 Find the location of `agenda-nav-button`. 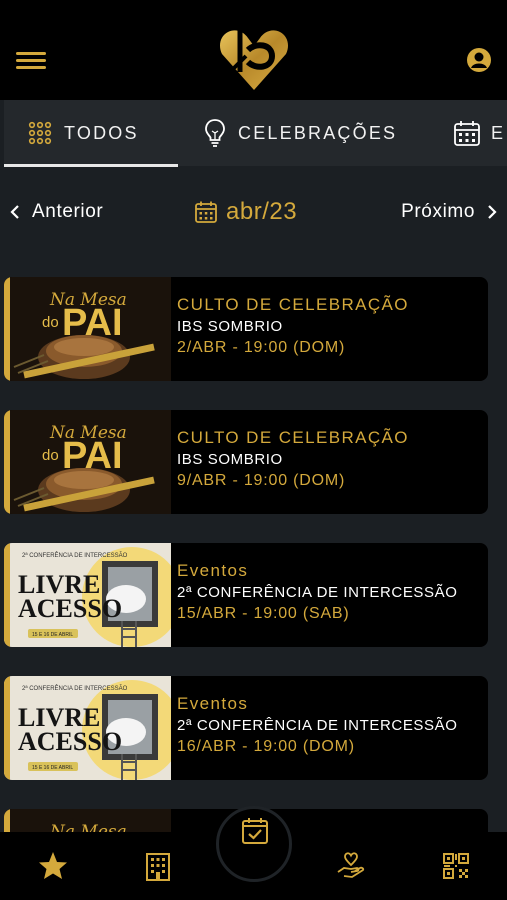

agenda-nav-button is located at coordinates (254, 844).